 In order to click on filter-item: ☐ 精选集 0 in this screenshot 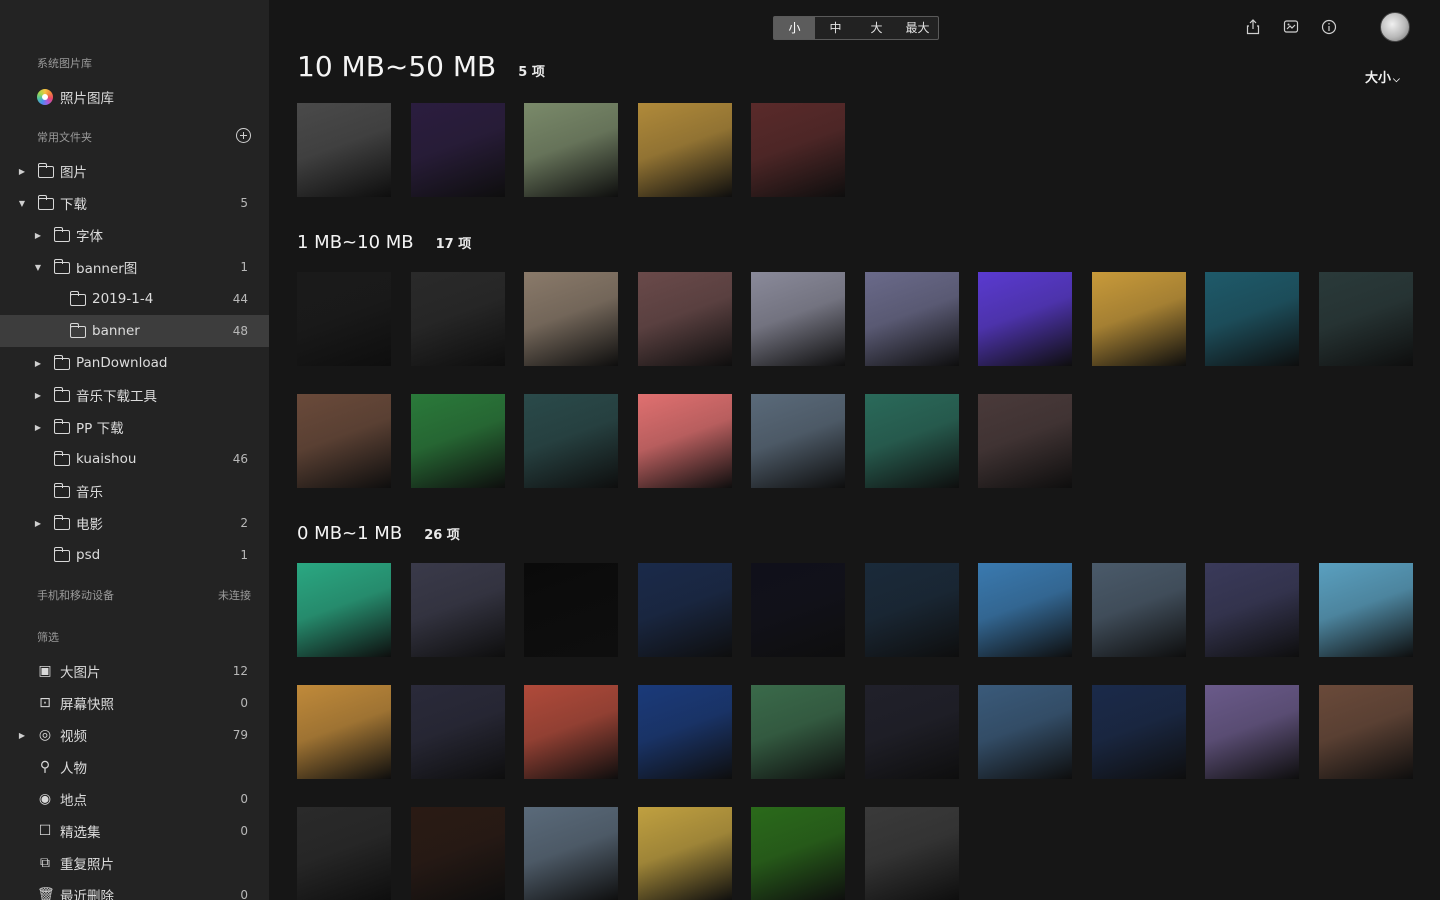, I will do `click(134, 831)`.